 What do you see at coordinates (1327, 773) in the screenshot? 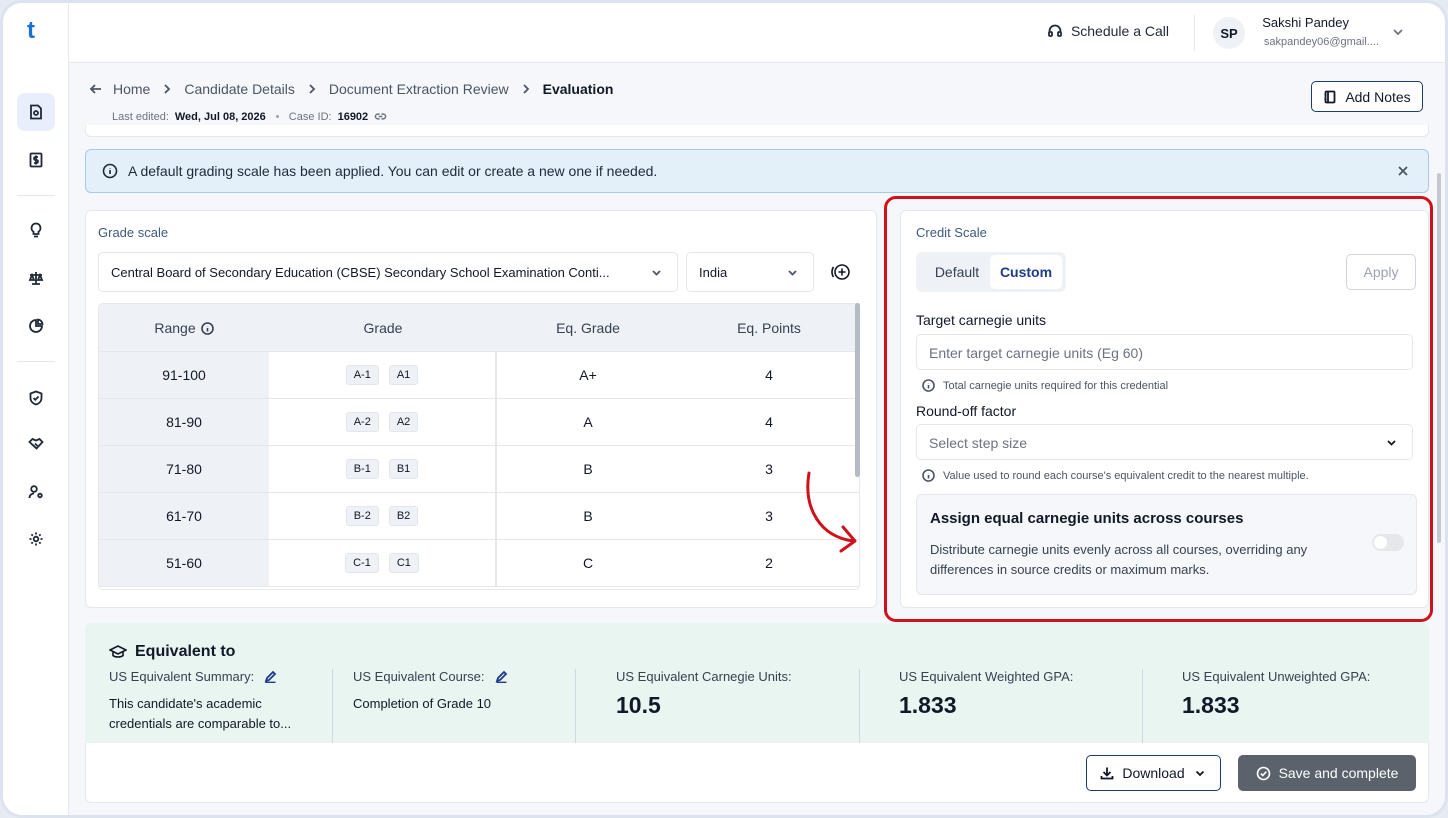
I see `save-complete-button: Save and complete` at bounding box center [1327, 773].